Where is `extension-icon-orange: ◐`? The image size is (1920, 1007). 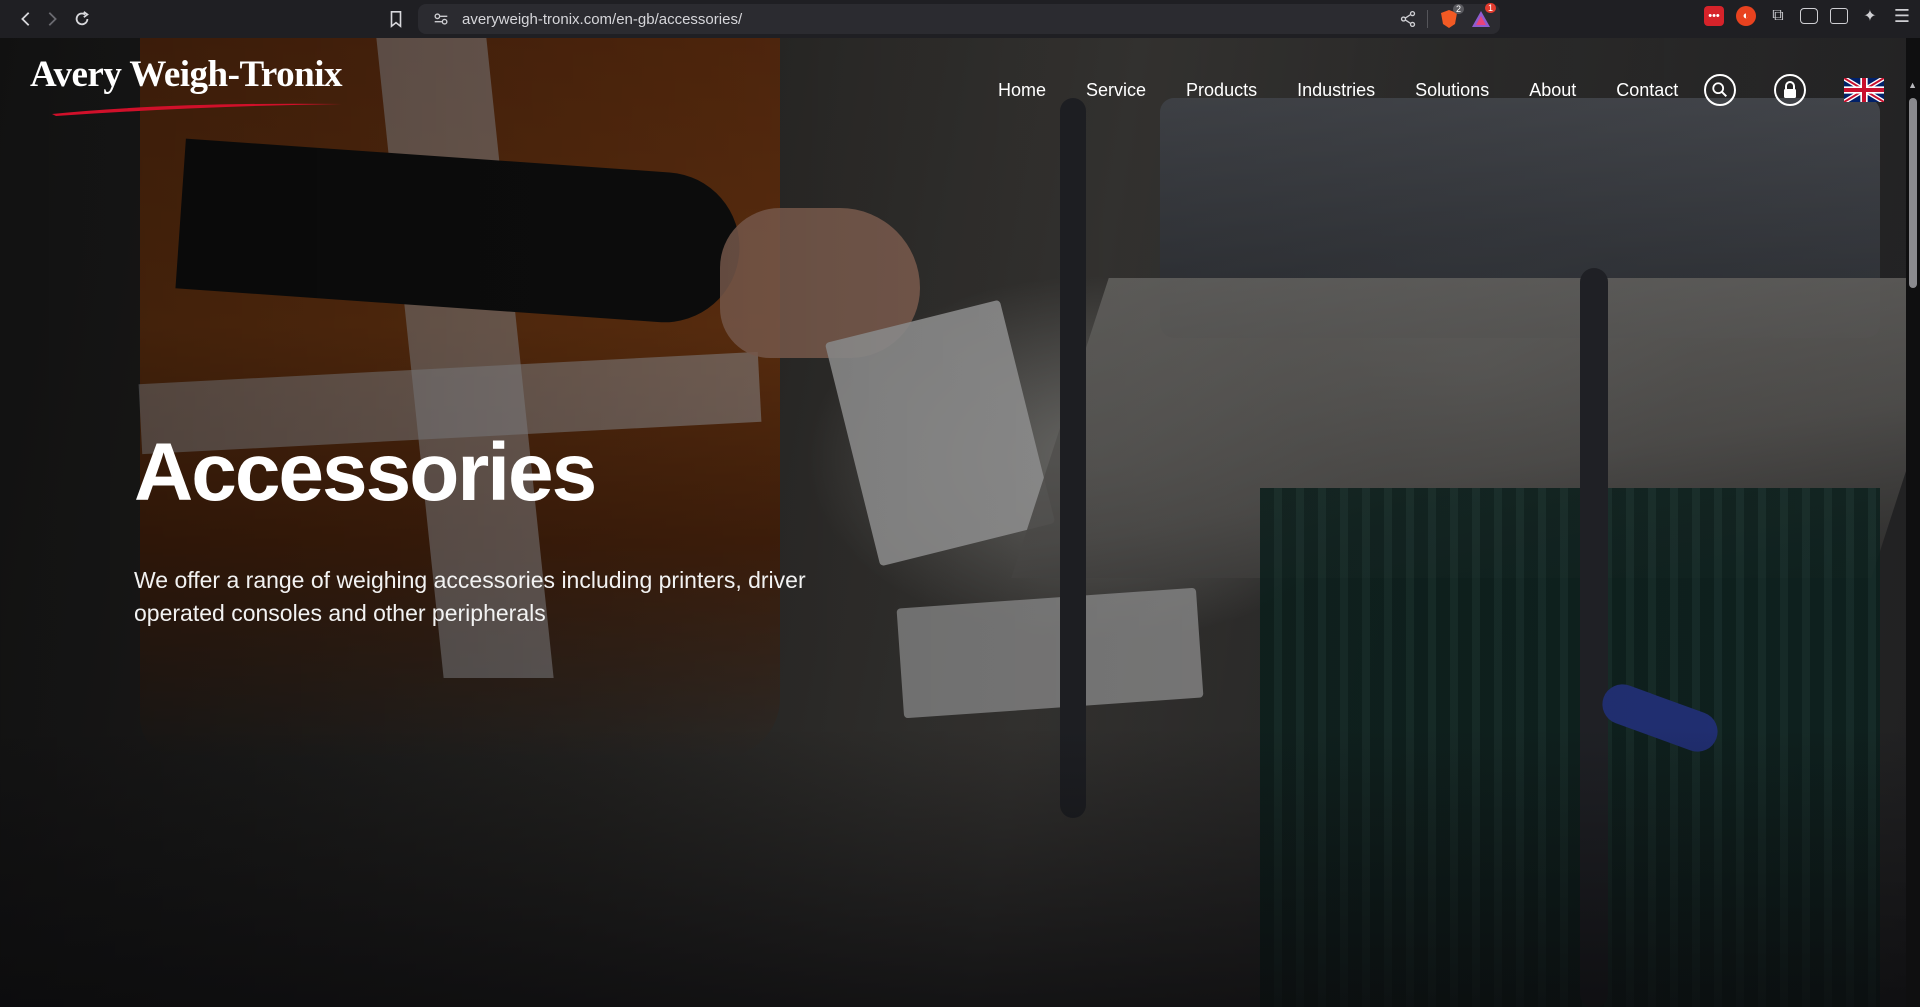
extension-icon-orange: ◐ is located at coordinates (1746, 16).